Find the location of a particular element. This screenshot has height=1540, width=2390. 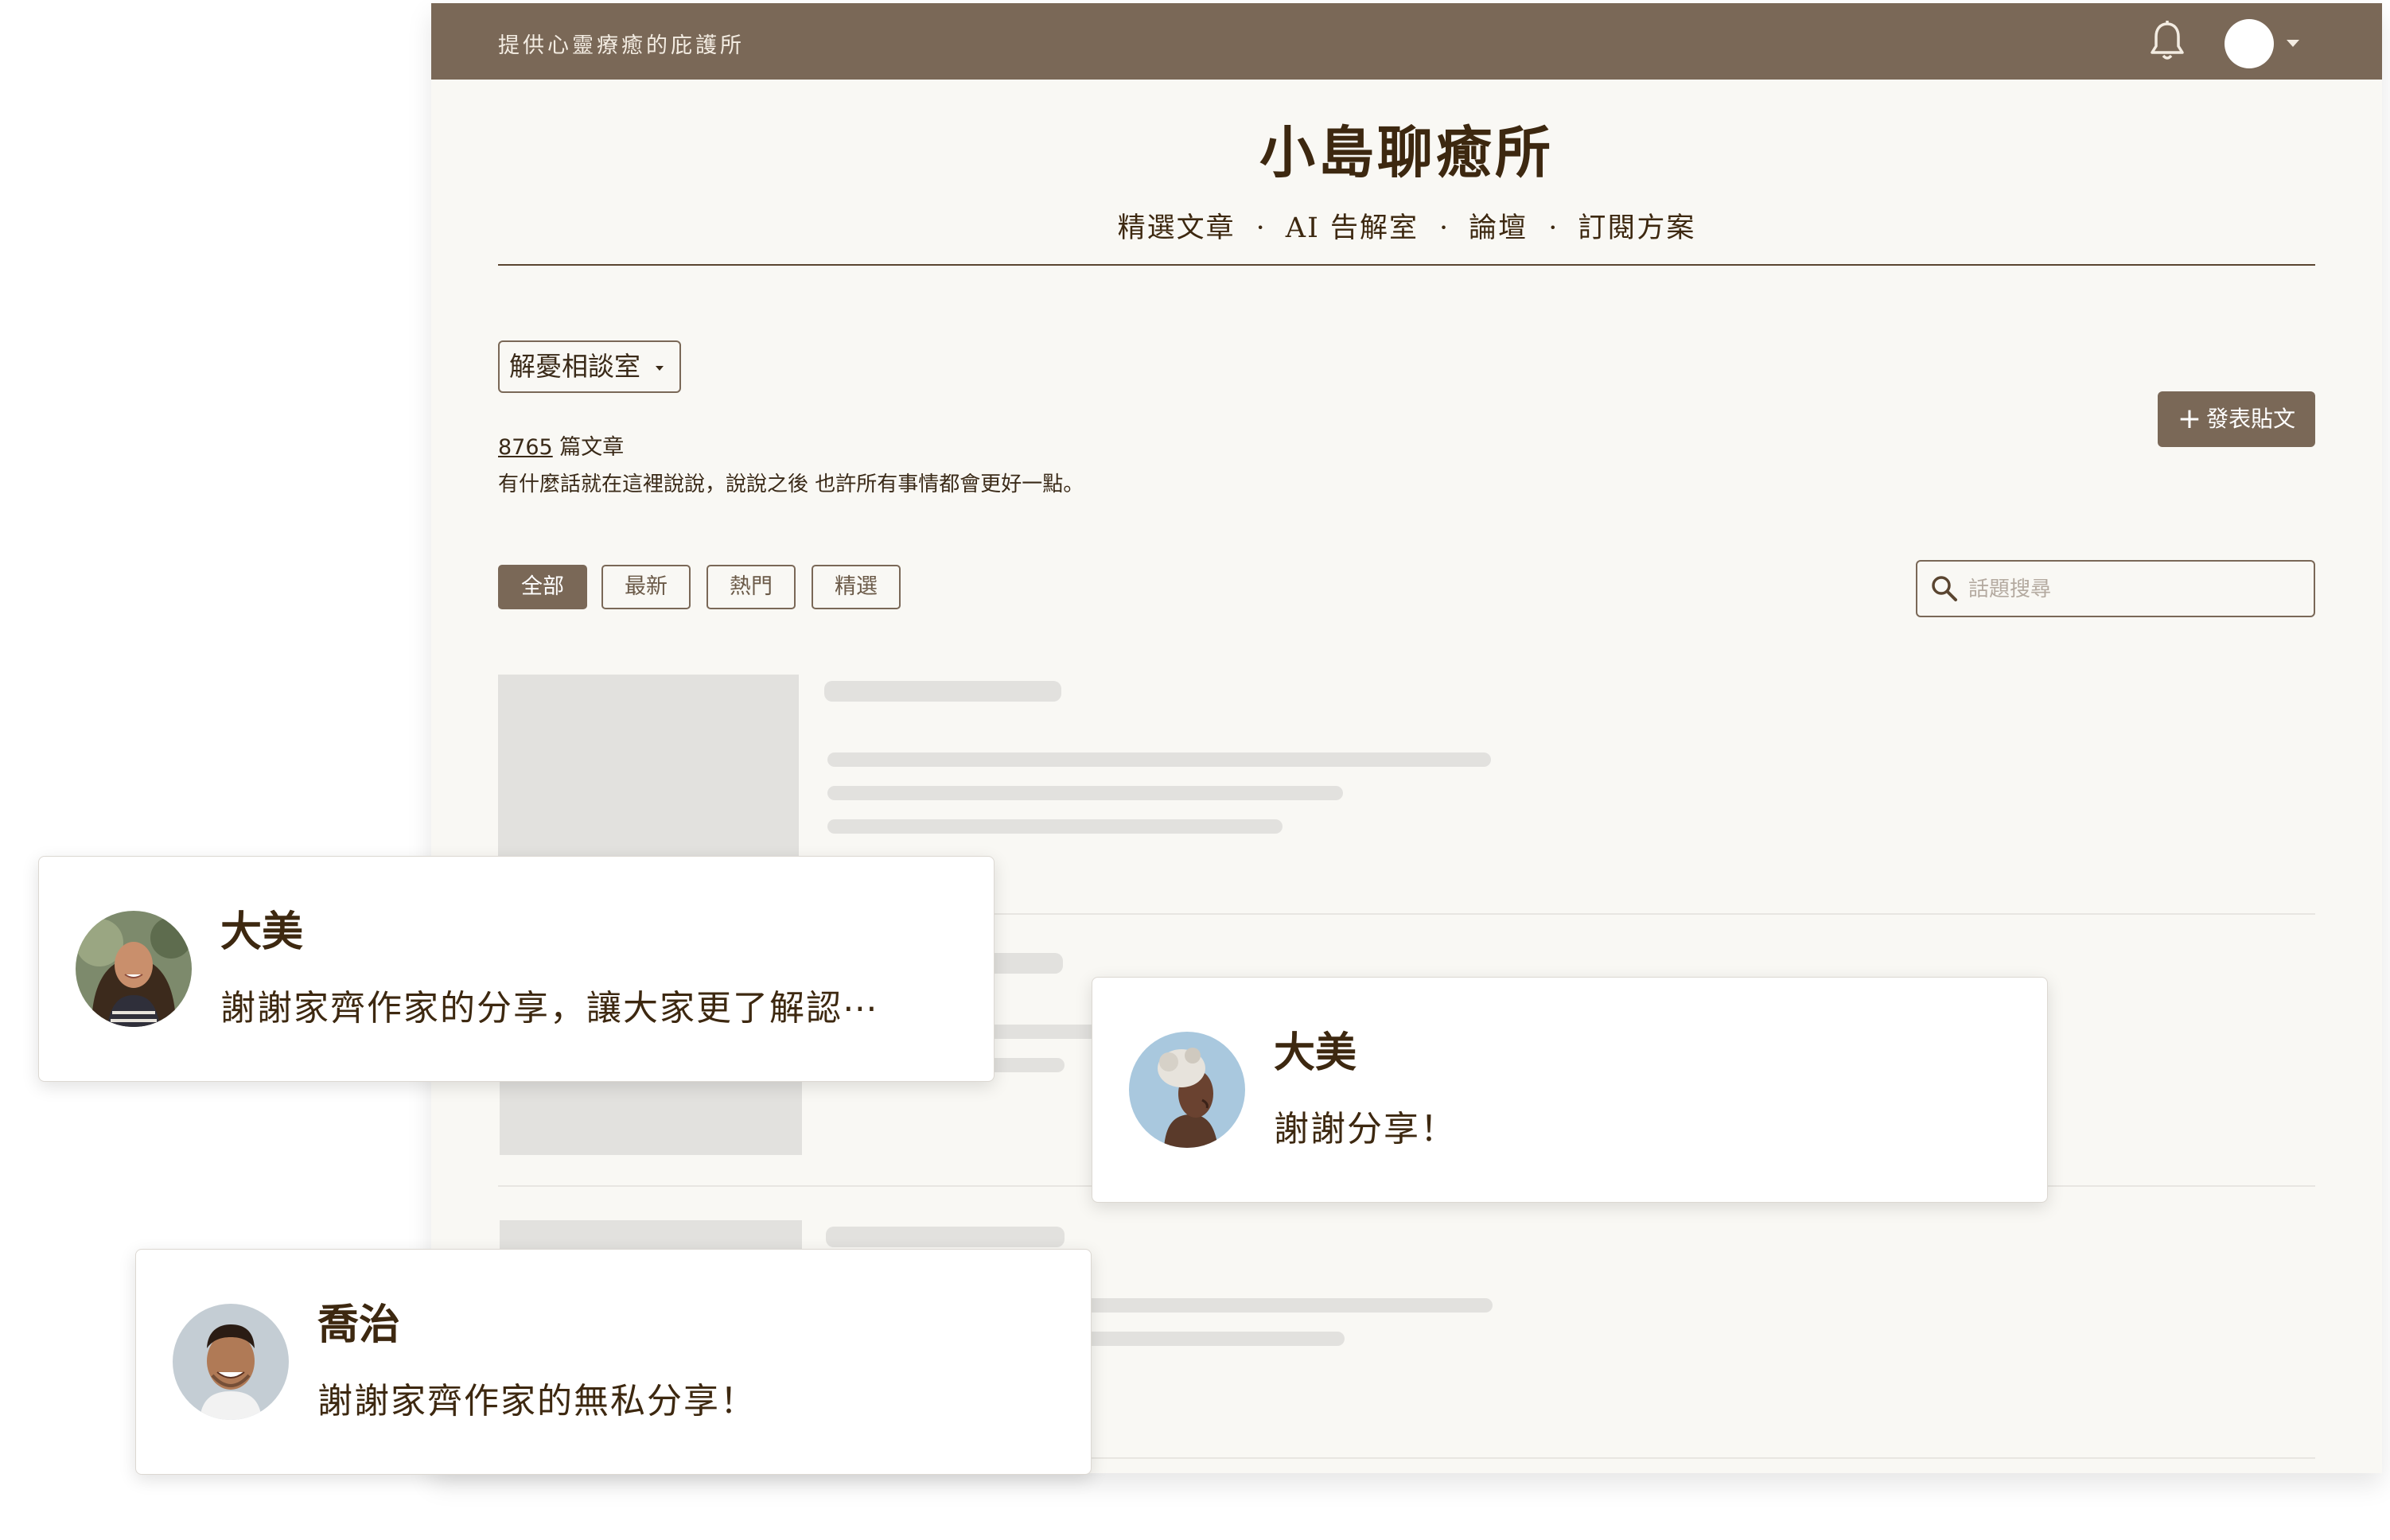

site-title: 小島聊癒所 is located at coordinates (1406, 152).